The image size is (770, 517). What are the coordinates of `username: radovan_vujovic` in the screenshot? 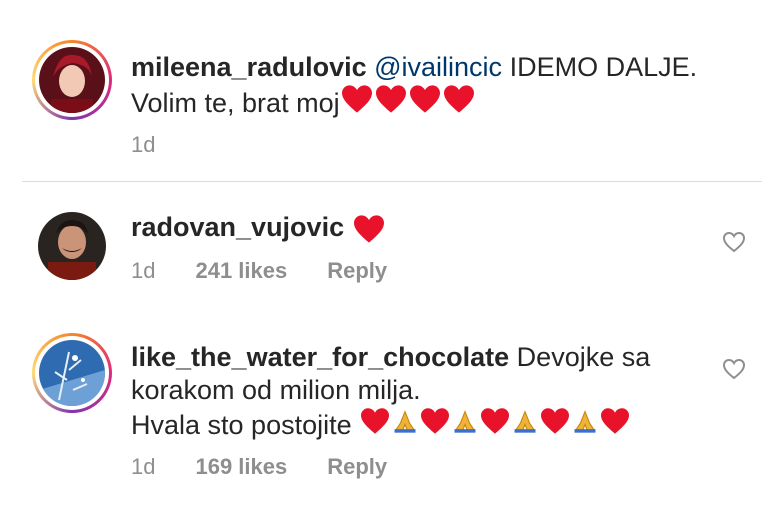 It's located at (237, 227).